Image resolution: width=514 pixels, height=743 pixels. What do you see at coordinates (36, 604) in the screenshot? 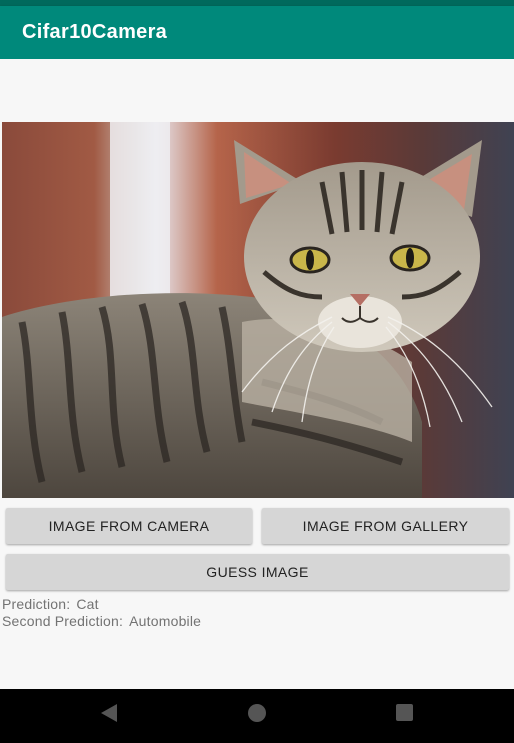
I see `prediction-label: Prediction:` at bounding box center [36, 604].